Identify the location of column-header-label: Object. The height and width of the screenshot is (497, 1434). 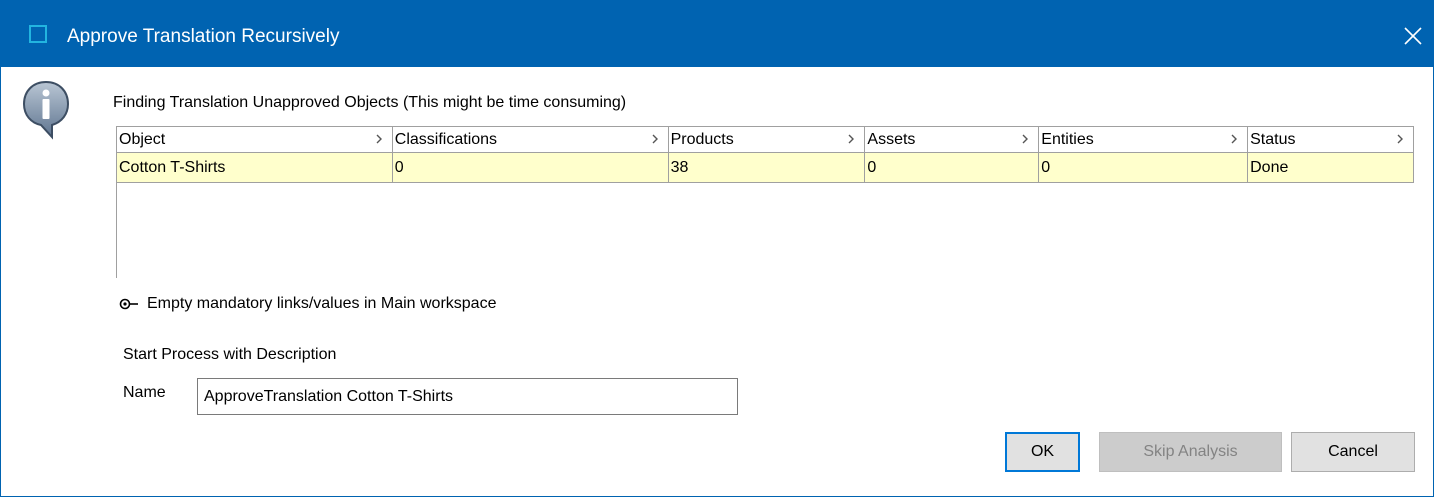
(142, 139).